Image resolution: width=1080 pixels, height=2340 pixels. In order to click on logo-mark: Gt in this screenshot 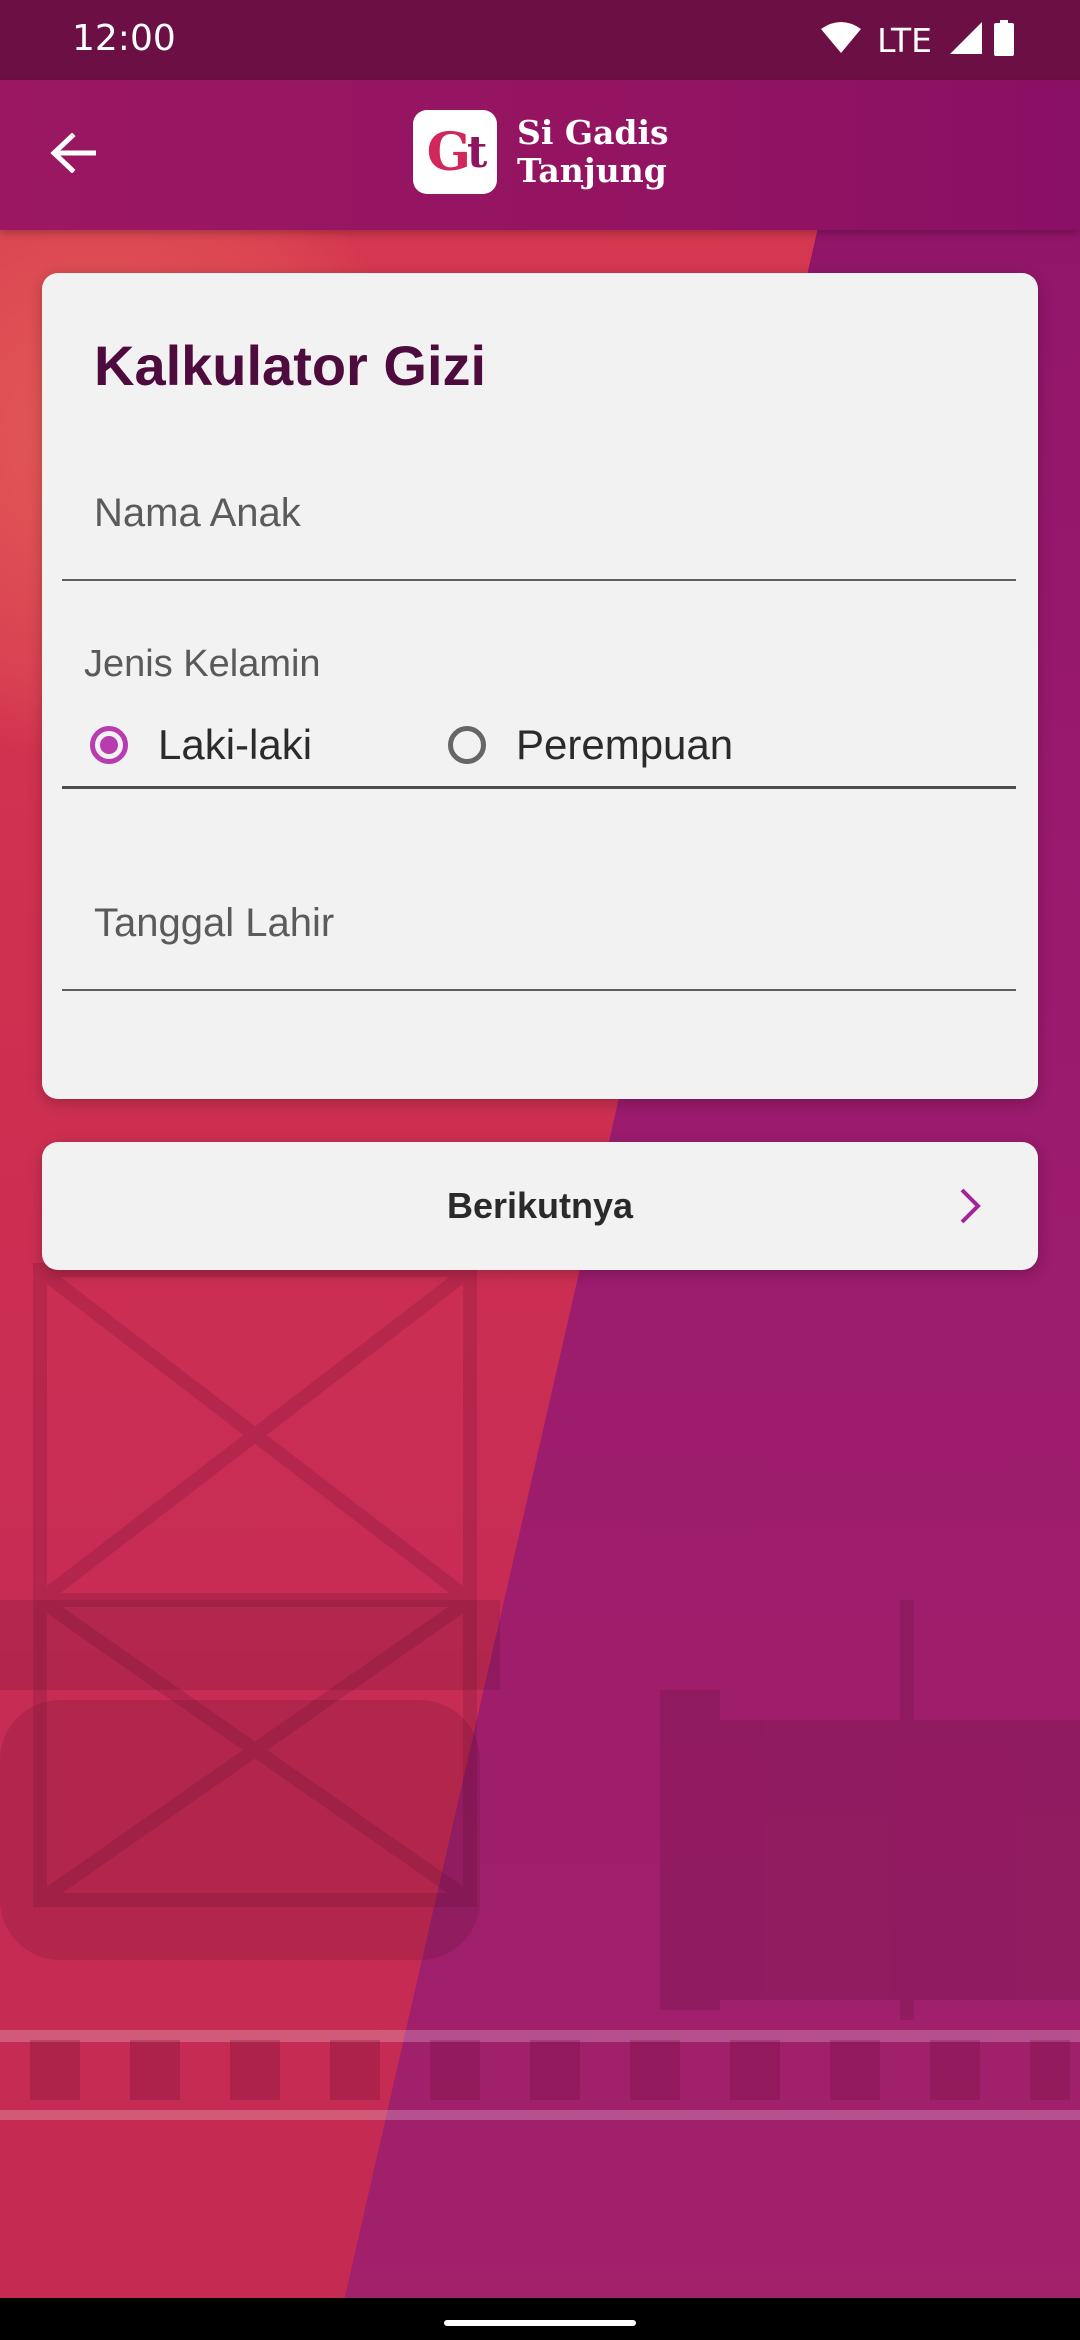, I will do `click(455, 152)`.